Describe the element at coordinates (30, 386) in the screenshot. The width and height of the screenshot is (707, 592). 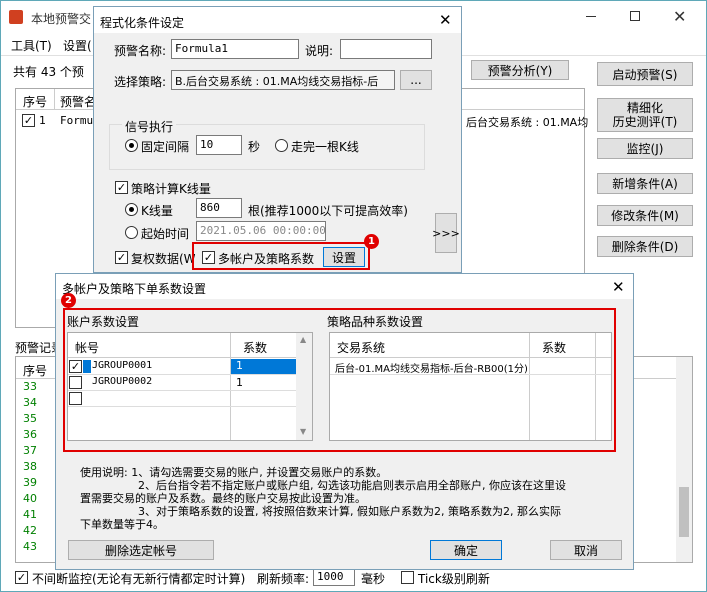
I see `log-row: 33` at that location.